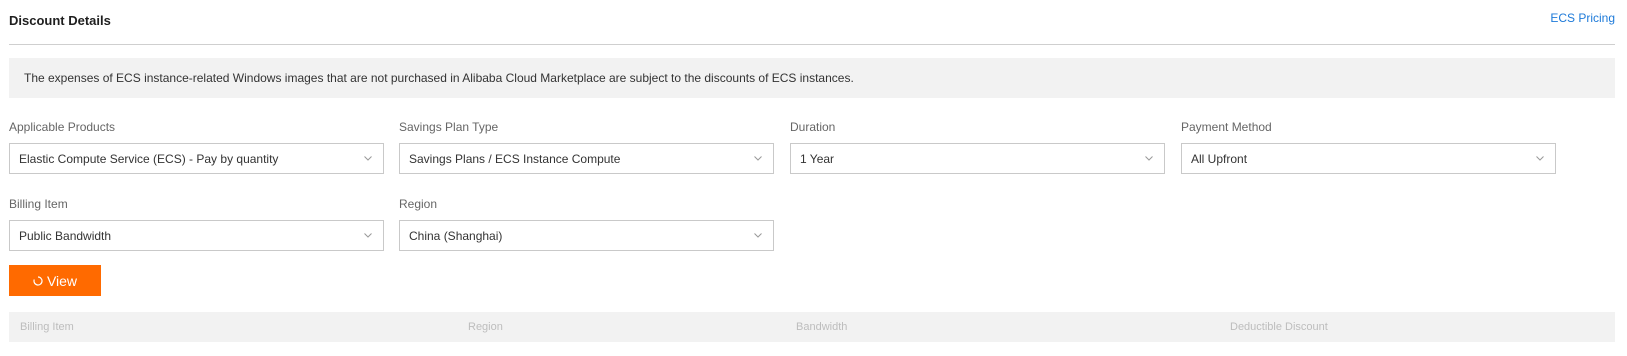  Describe the element at coordinates (1582, 18) in the screenshot. I see `ecs-pricing-link: ECS Pricing` at that location.